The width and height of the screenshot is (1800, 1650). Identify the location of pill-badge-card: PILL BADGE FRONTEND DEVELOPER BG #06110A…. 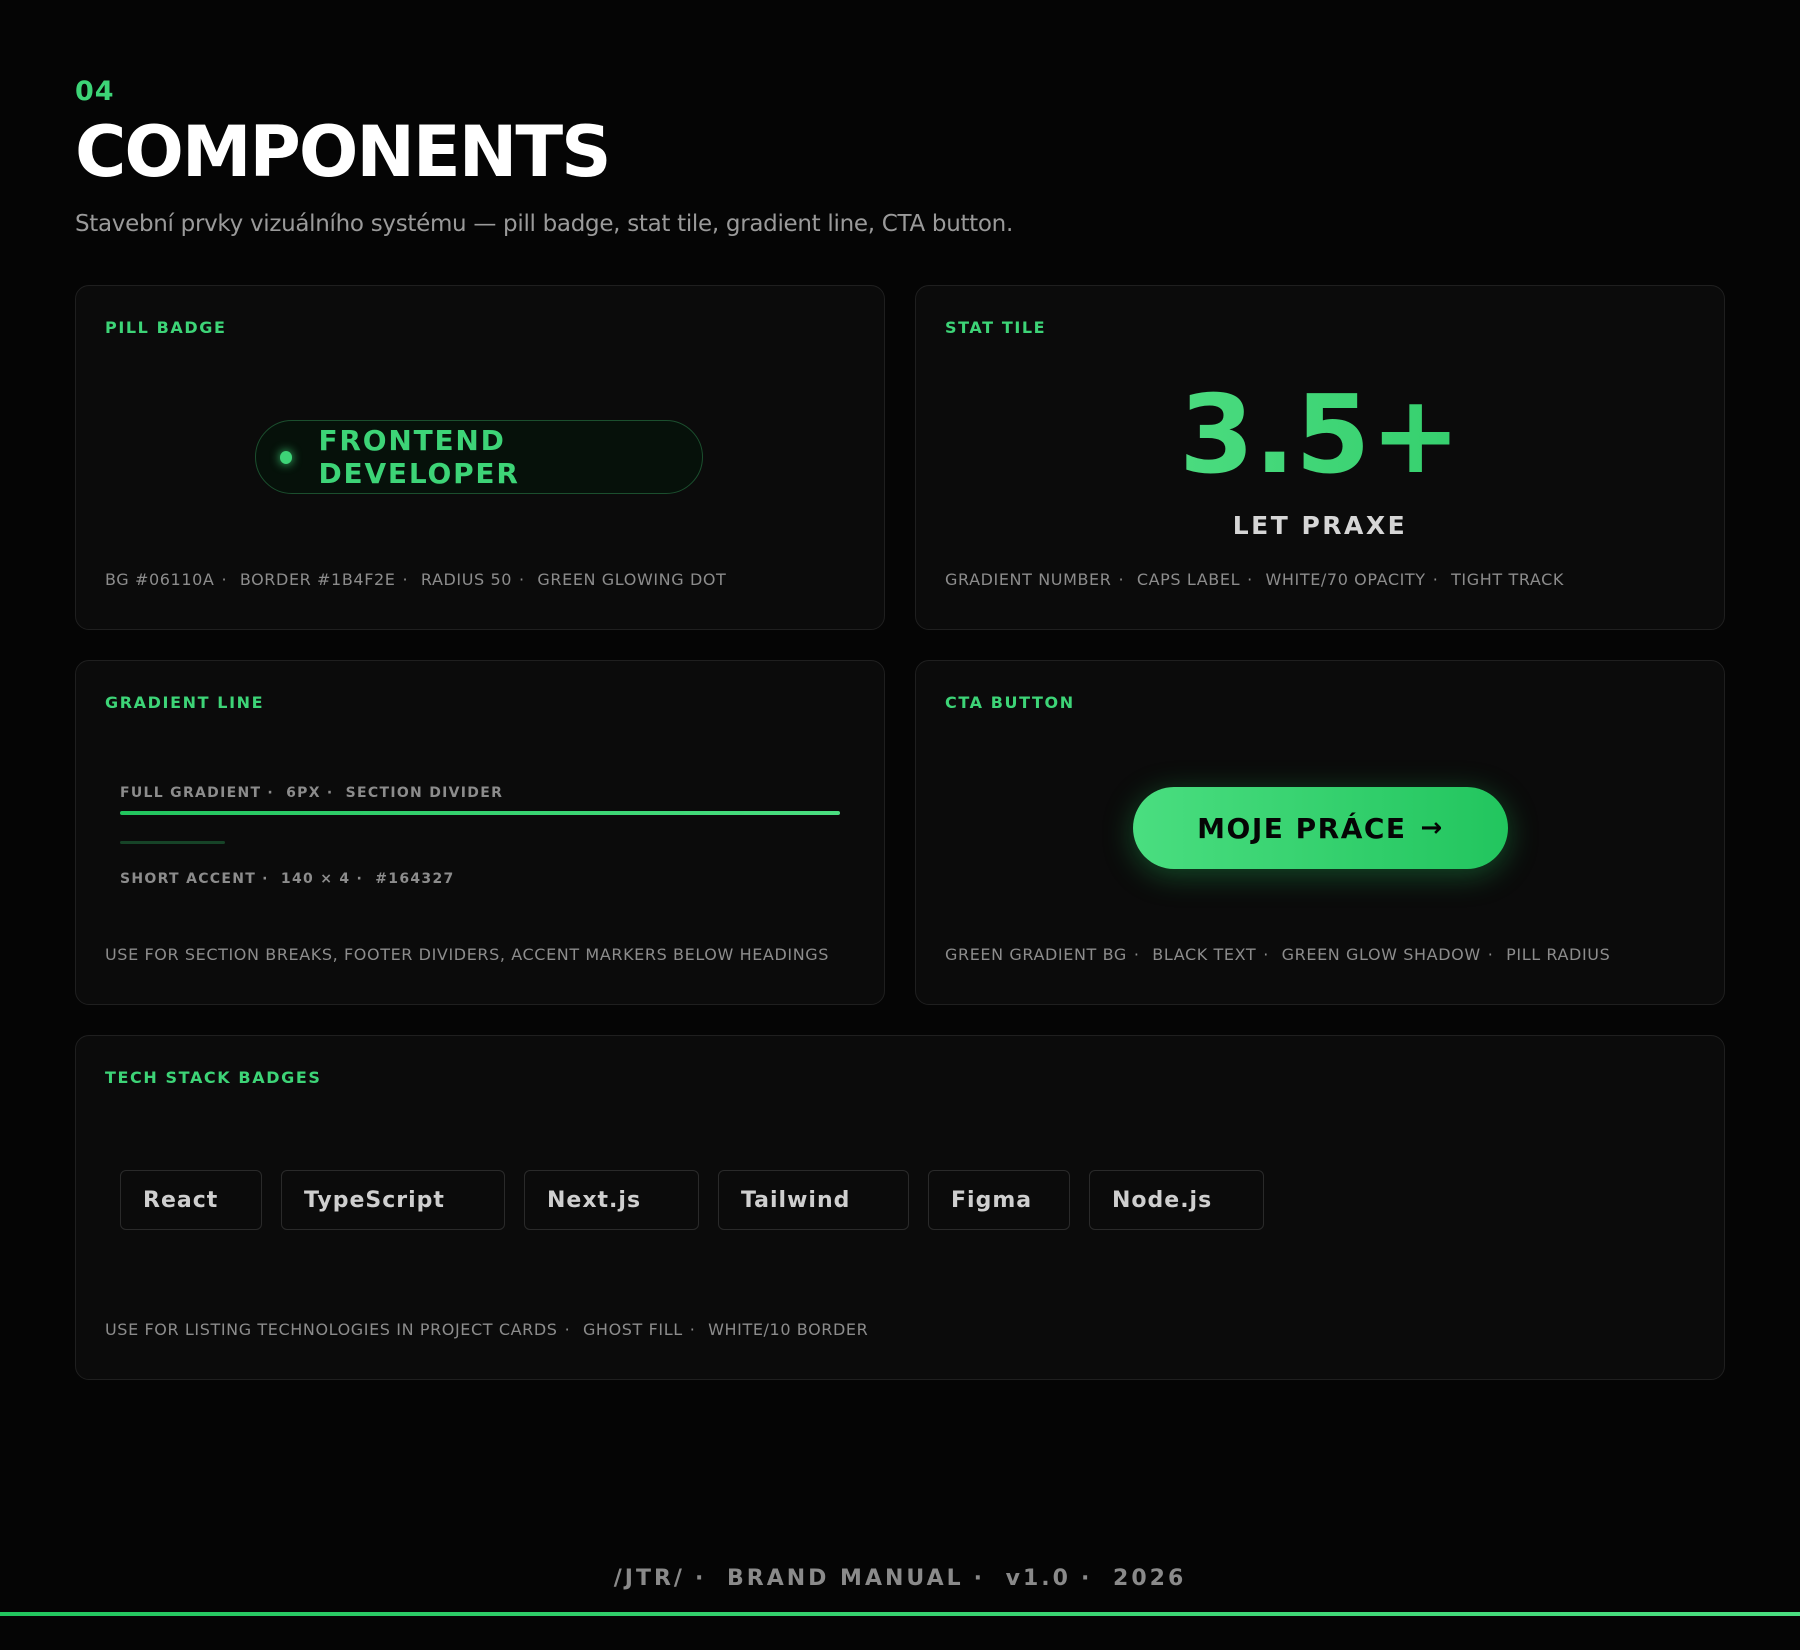
(480, 457).